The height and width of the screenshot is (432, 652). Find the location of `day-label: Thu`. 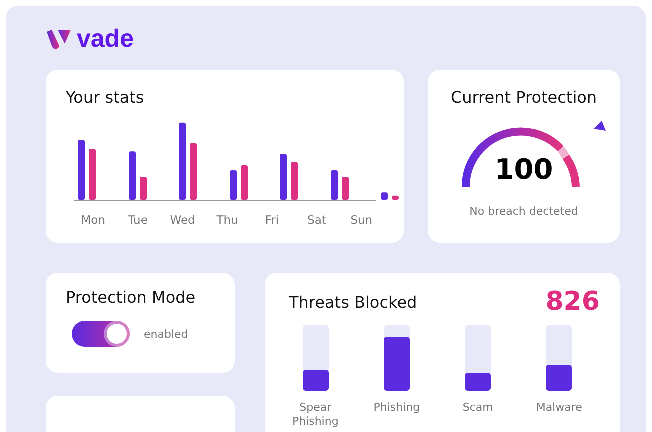

day-label: Thu is located at coordinates (228, 220).